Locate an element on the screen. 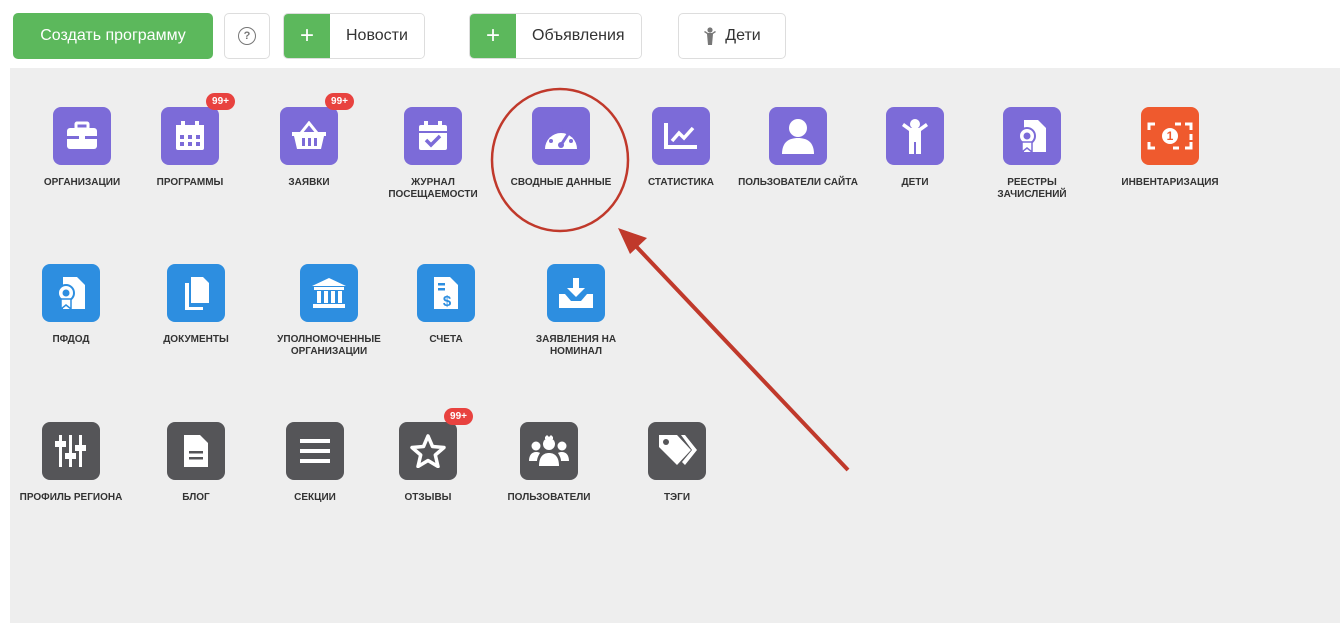 This screenshot has width=1340, height=623. tile-summary-data: СВОДНЫЕ ДАННЫЕ is located at coordinates (561, 148).